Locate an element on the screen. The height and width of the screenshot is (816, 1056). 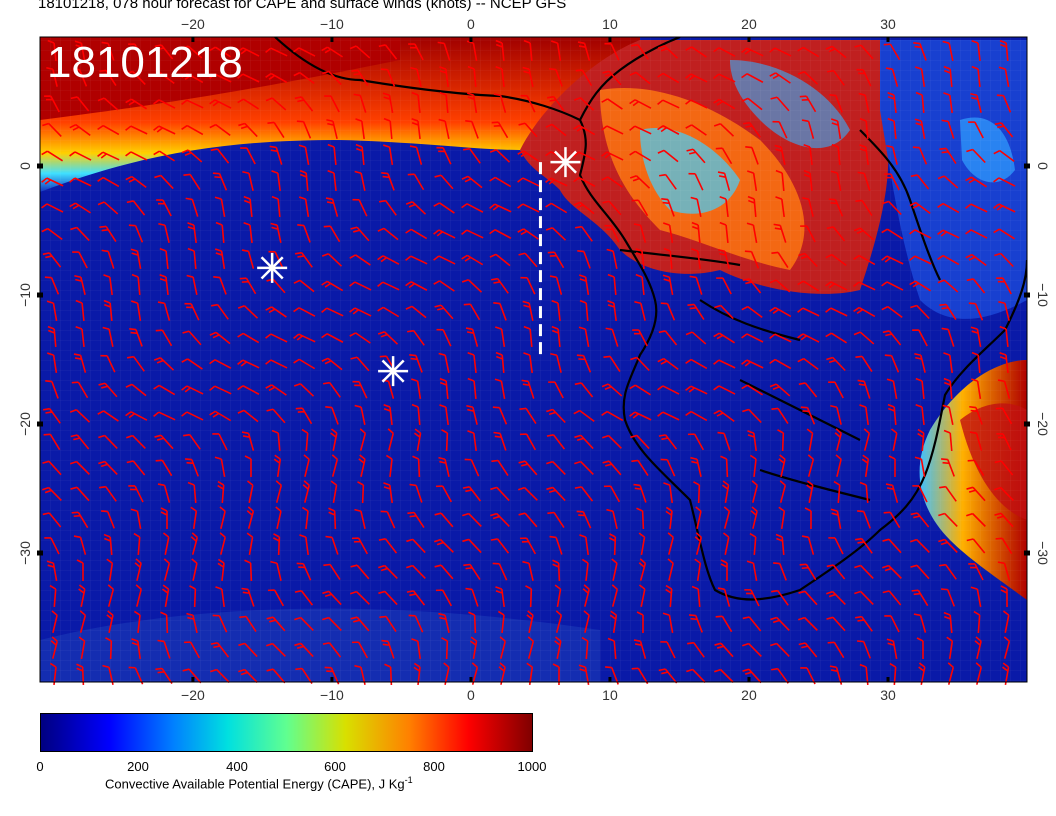
lon-tick-label-bottom: −10 is located at coordinates (332, 695).